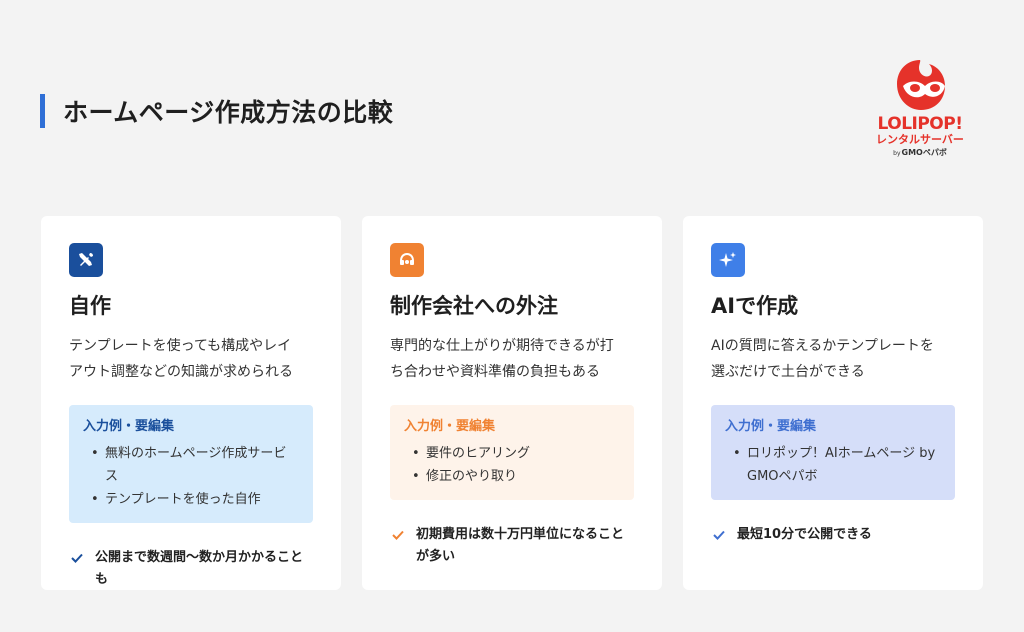 The width and height of the screenshot is (1024, 632). I want to click on card-note: 最短10分で公開できる, so click(833, 535).